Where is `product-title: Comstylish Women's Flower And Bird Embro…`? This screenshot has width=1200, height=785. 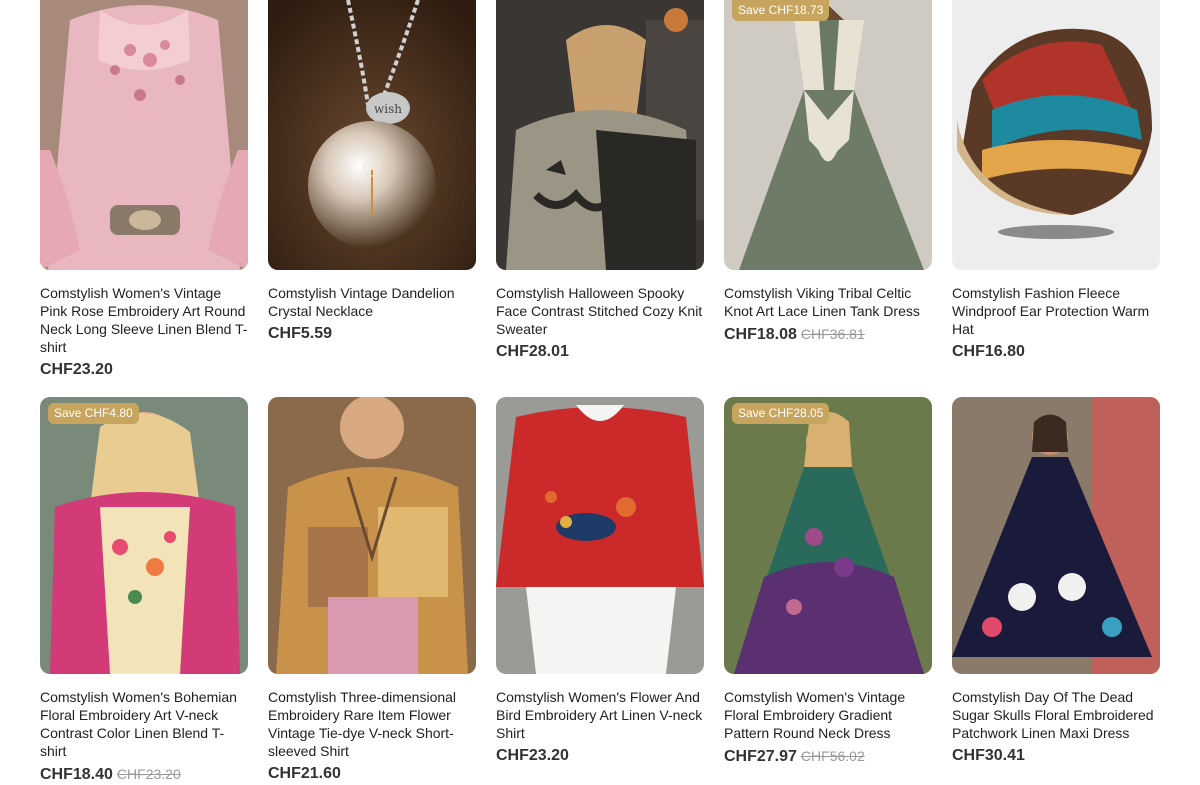
product-title: Comstylish Women's Flower And Bird Embro… is located at coordinates (600, 715).